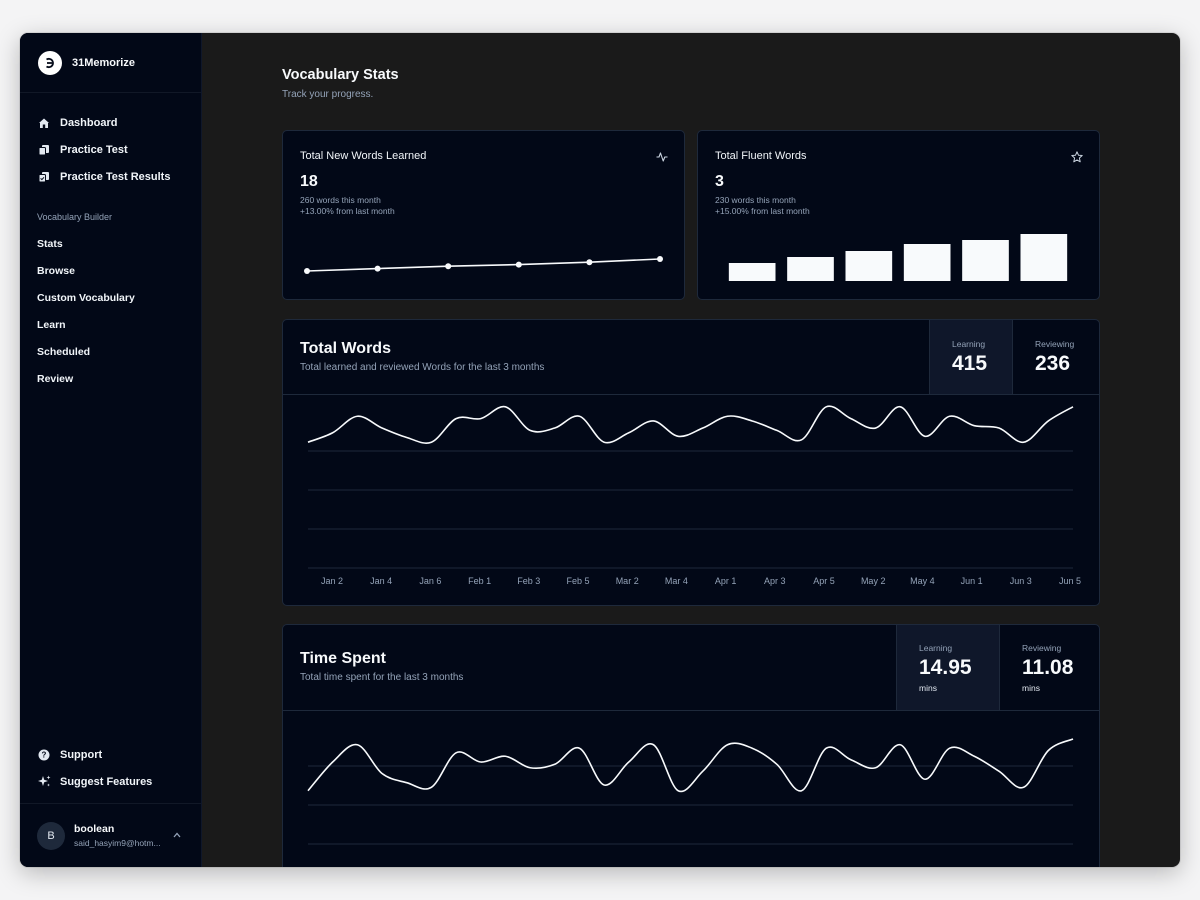 Image resolution: width=1200 pixels, height=900 pixels. What do you see at coordinates (676, 581) in the screenshot?
I see `x-tick-label: Mar 4` at bounding box center [676, 581].